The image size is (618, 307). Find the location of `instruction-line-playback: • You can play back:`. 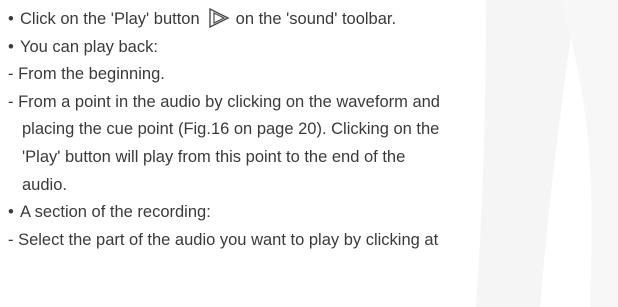

instruction-line-playback: • You can play back: is located at coordinates (310, 48).